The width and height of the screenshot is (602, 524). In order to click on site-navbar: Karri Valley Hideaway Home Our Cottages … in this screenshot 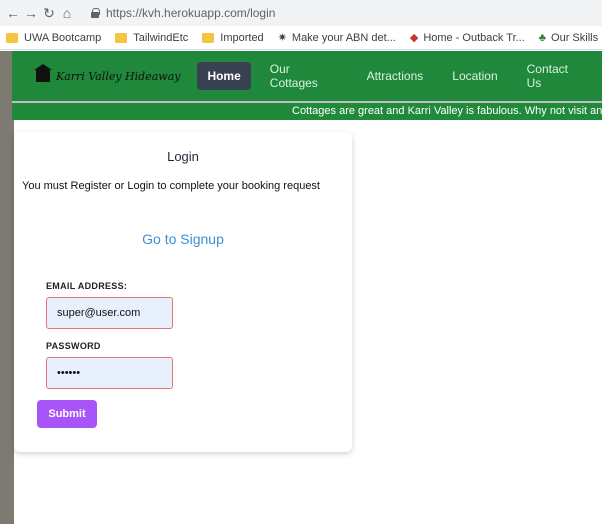, I will do `click(307, 76)`.